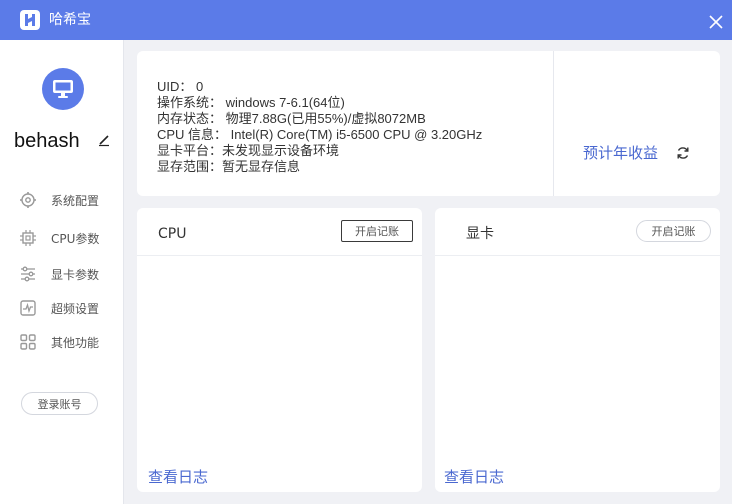 The image size is (732, 504). I want to click on sidebar-item-gpu-params: 显卡参数, so click(68, 274).